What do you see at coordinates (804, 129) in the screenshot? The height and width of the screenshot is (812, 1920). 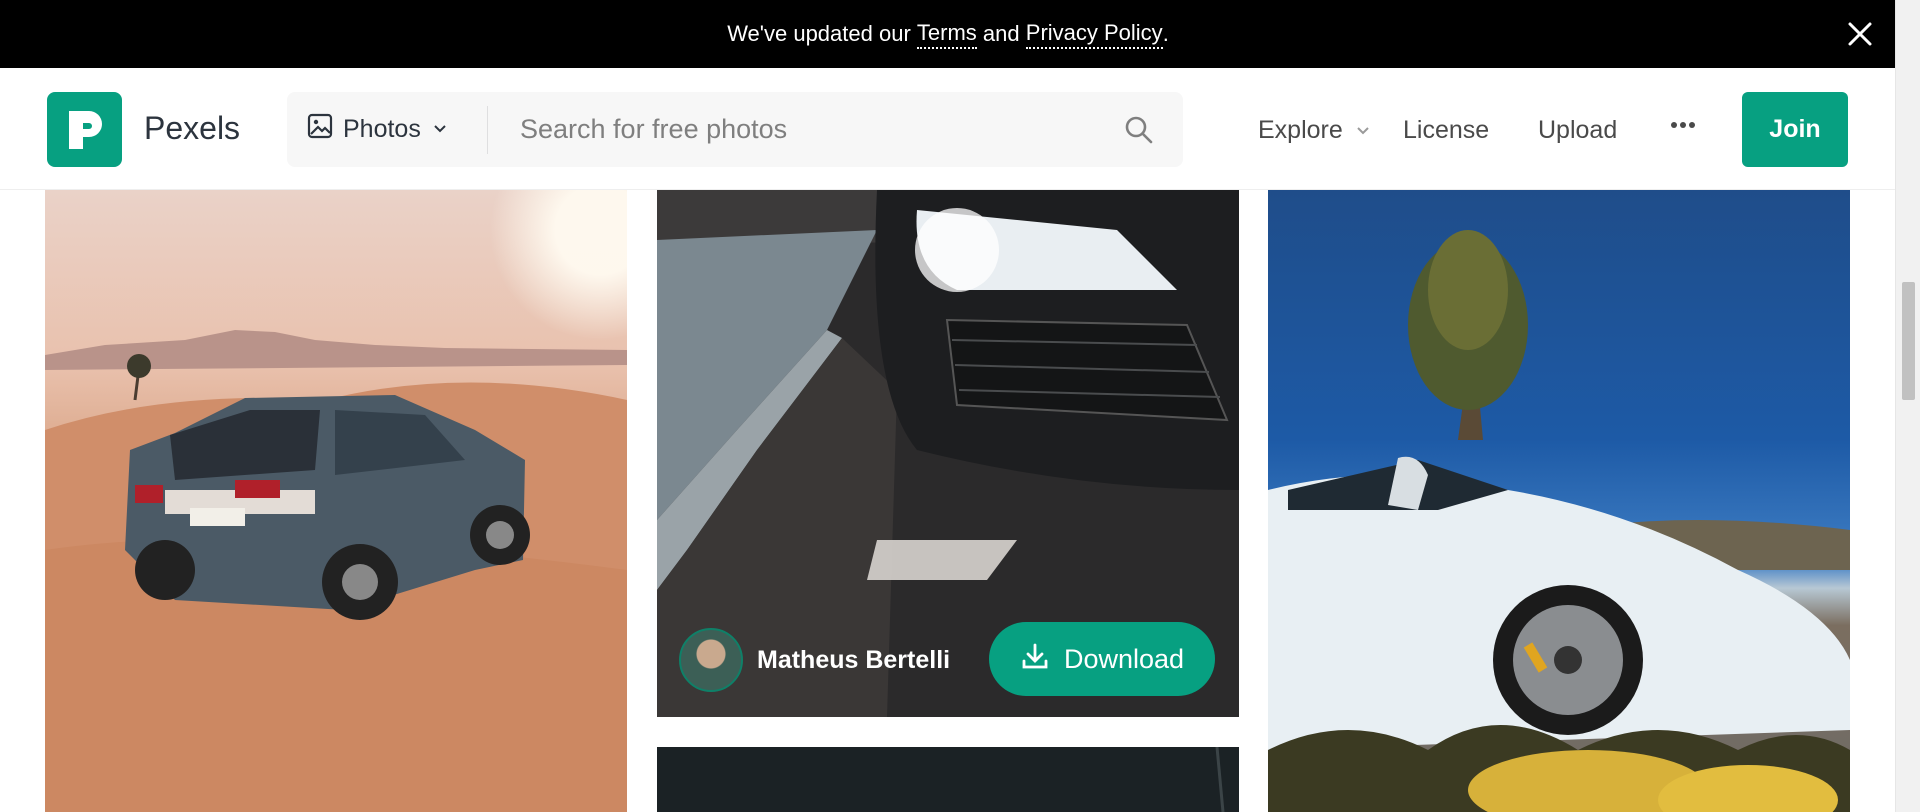 I see `search-input` at bounding box center [804, 129].